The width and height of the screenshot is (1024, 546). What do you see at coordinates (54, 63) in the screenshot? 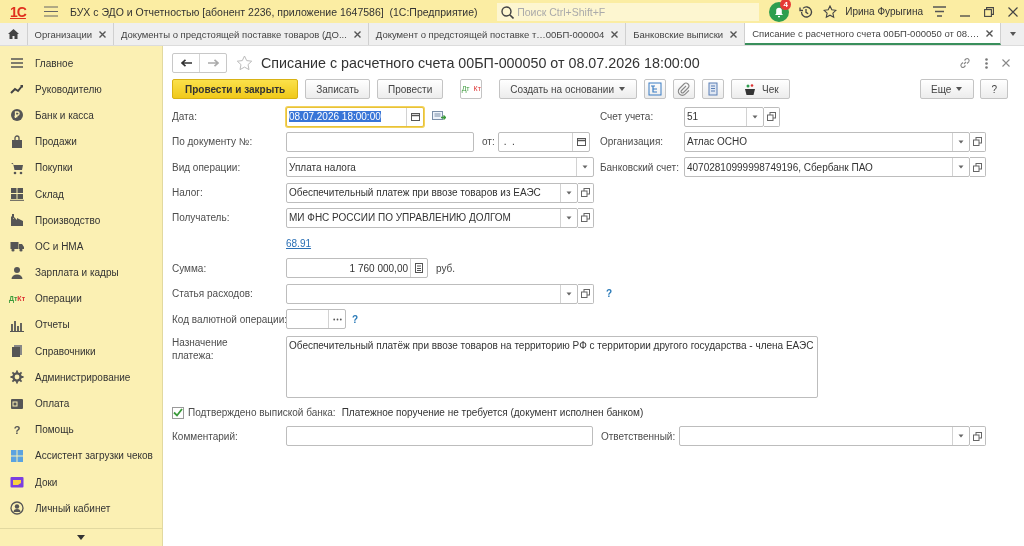
I see `sidebar-item: Главное` at bounding box center [54, 63].